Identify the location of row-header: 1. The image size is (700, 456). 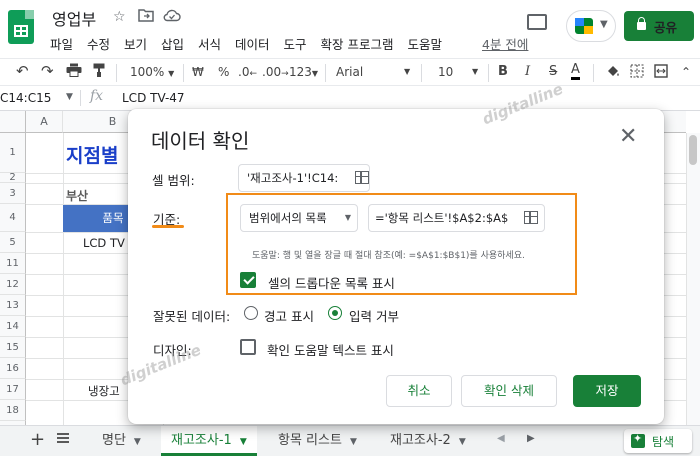
(13, 153).